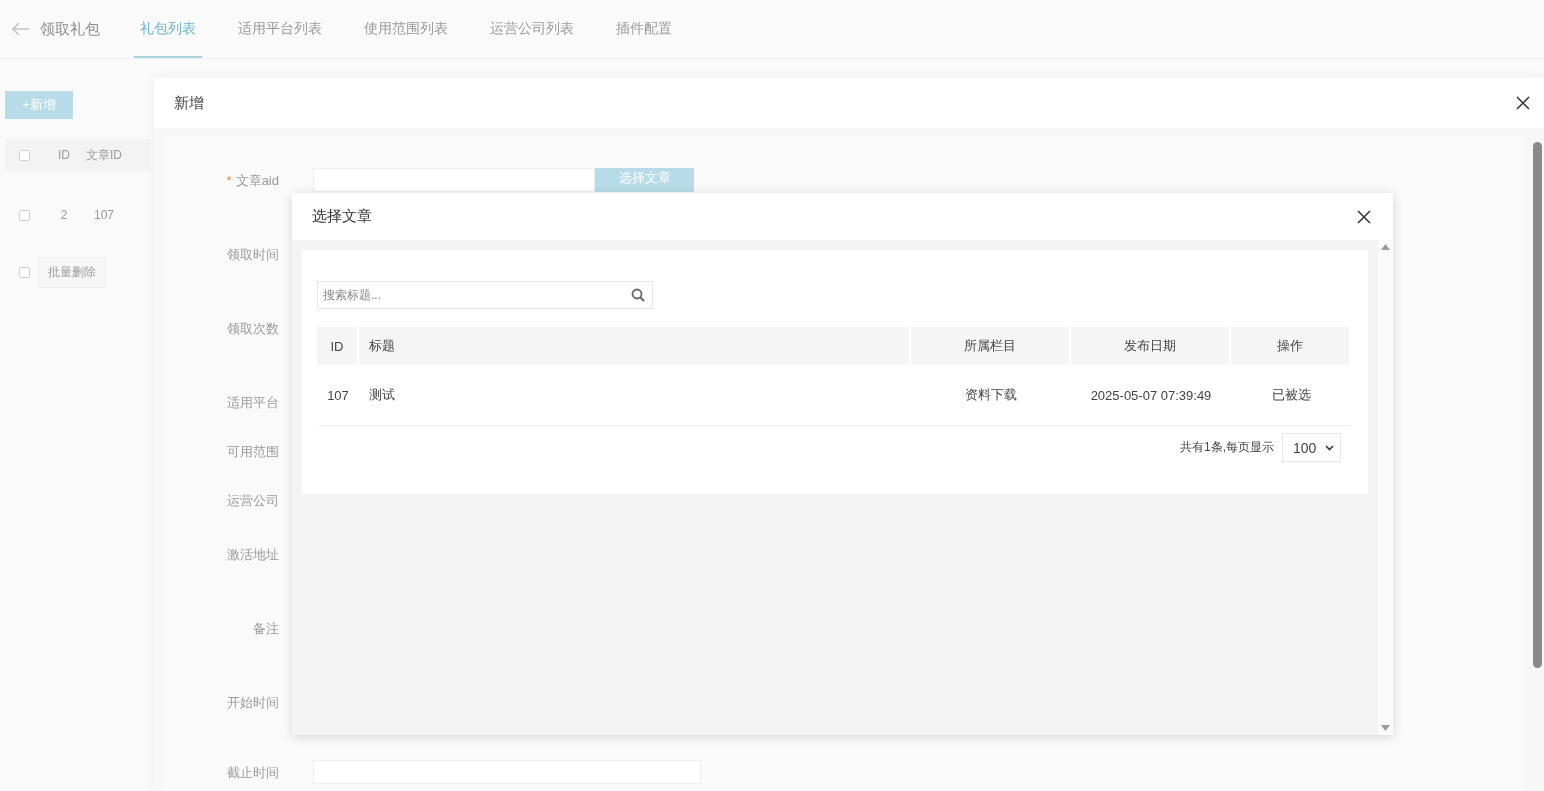 The image size is (1544, 791). What do you see at coordinates (342, 216) in the screenshot?
I see `dialog-title: 选择文章` at bounding box center [342, 216].